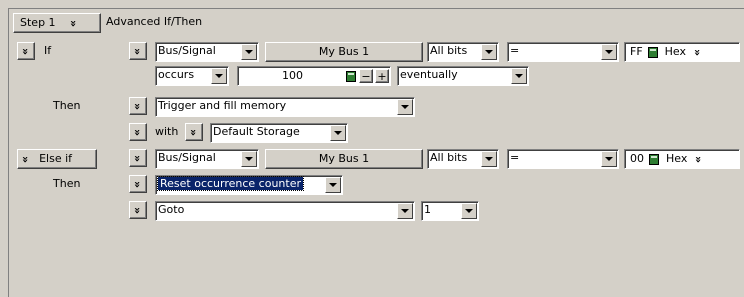 Image resolution: width=744 pixels, height=297 pixels. I want to click on else-then-action-select: Reset occurrence counter, so click(249, 185).